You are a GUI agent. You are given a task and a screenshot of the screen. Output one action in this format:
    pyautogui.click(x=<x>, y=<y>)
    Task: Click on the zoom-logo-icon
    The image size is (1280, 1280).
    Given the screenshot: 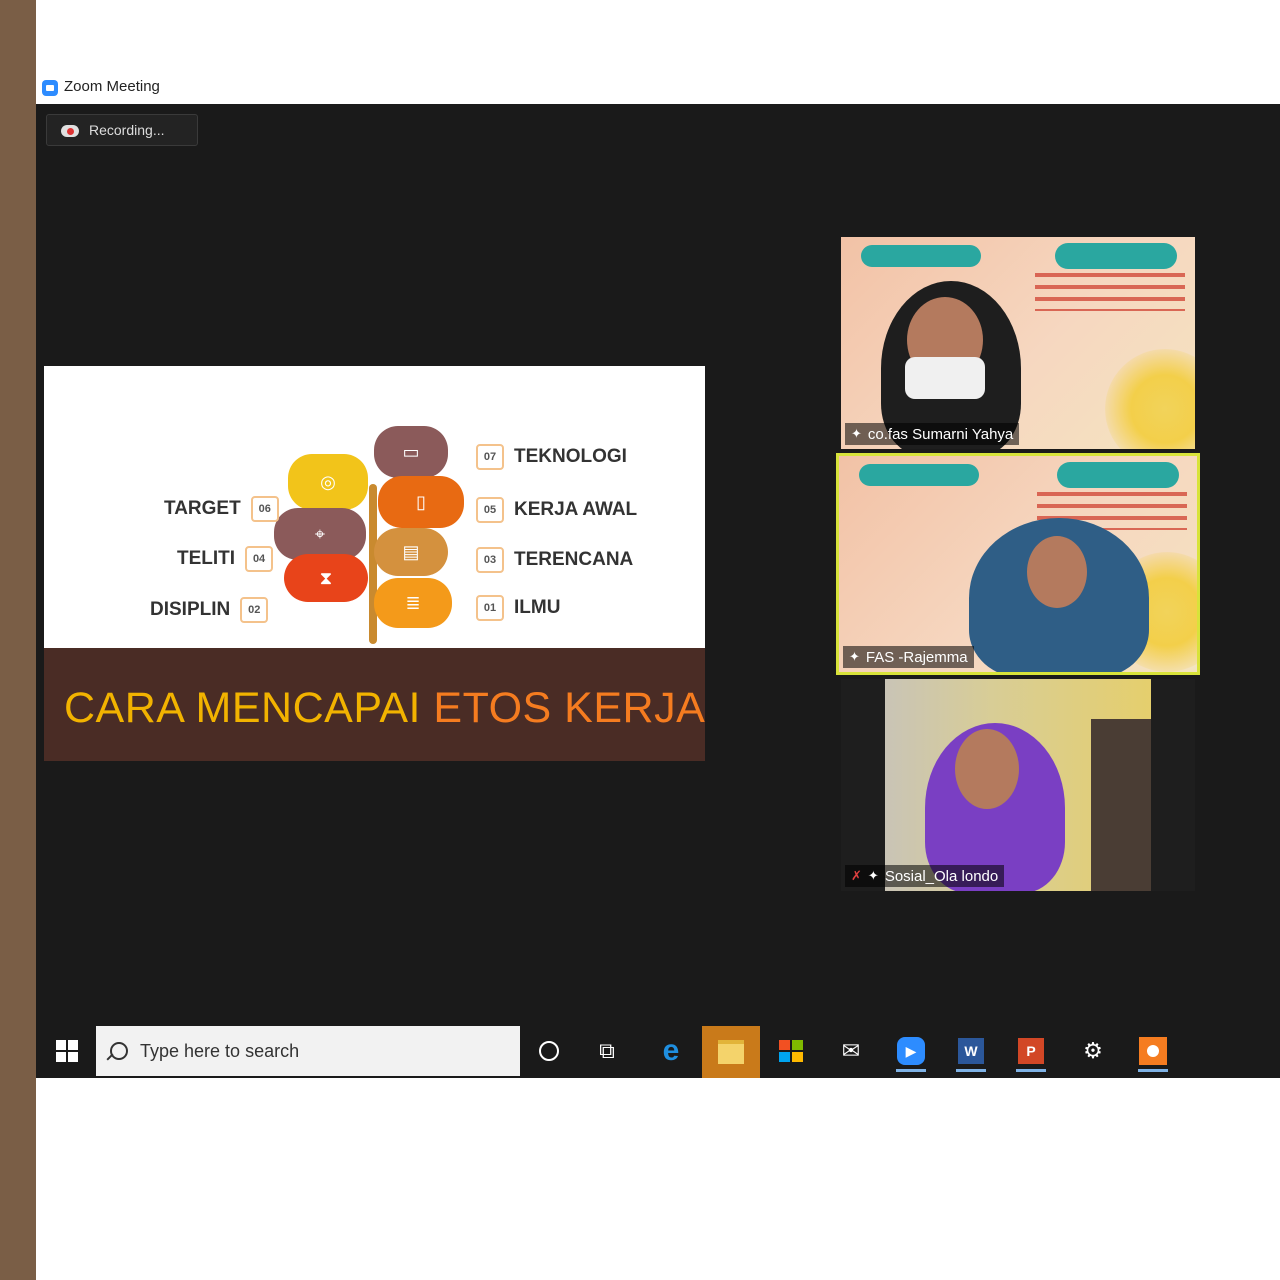 What is the action you would take?
    pyautogui.click(x=50, y=88)
    